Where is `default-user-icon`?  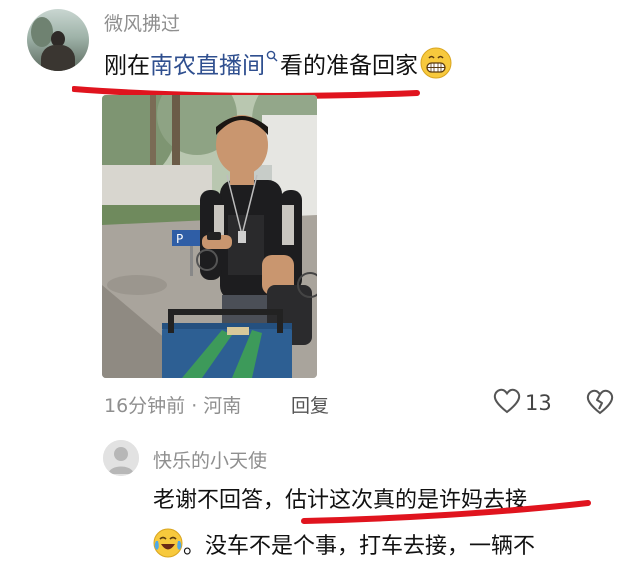
default-user-icon is located at coordinates (121, 458).